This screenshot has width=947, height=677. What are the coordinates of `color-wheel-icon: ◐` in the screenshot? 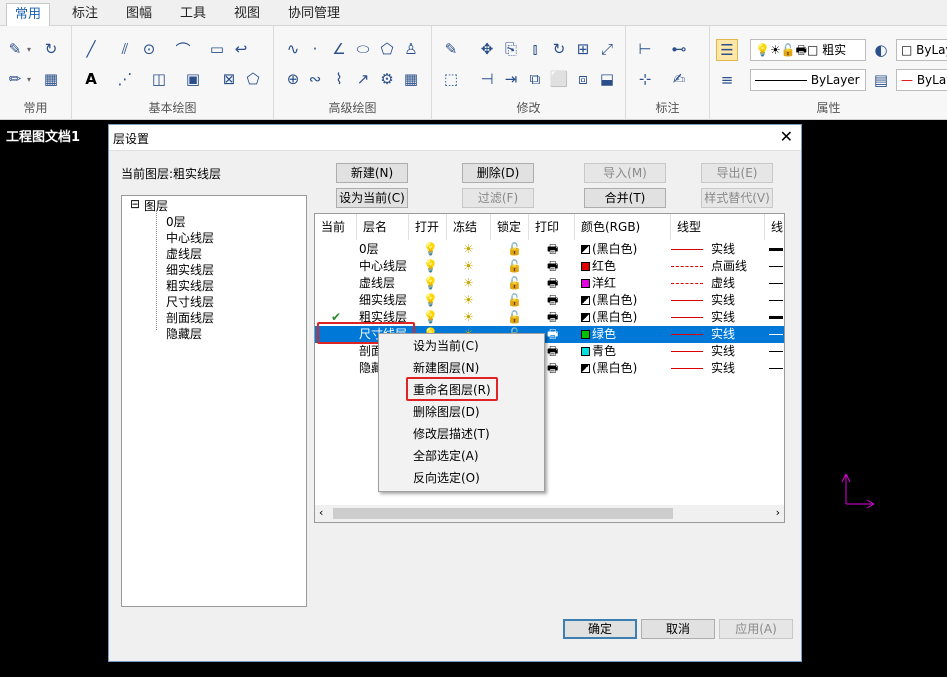 It's located at (881, 50).